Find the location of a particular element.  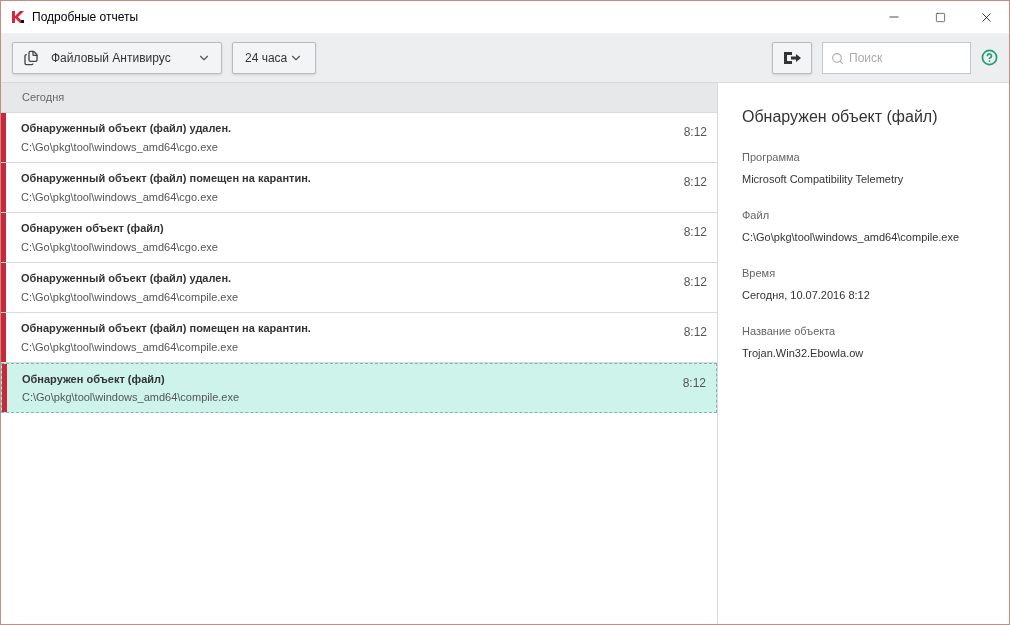

component-dropdown: Файловый Антивирус is located at coordinates (117, 57).